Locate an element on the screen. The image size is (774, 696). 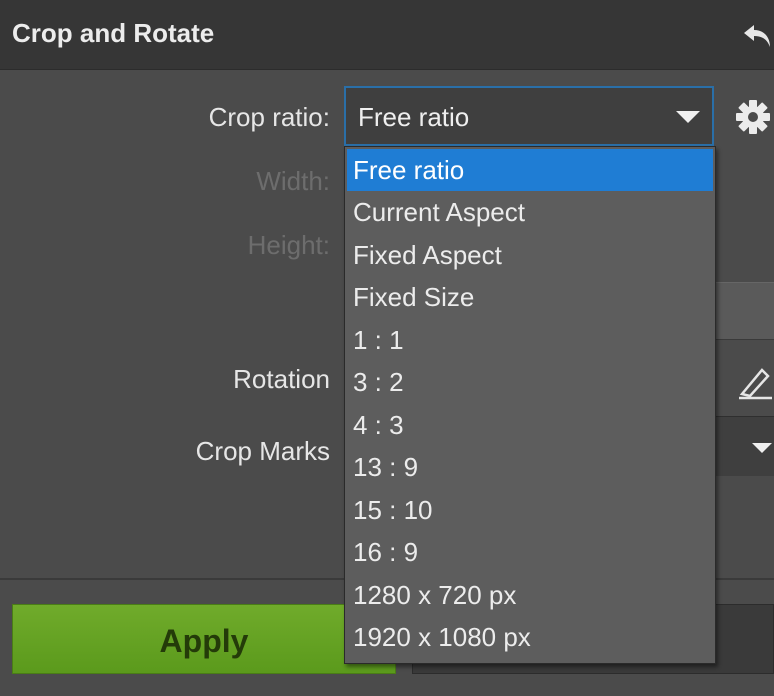
panel-title: Crop and Rotate is located at coordinates (113, 33).